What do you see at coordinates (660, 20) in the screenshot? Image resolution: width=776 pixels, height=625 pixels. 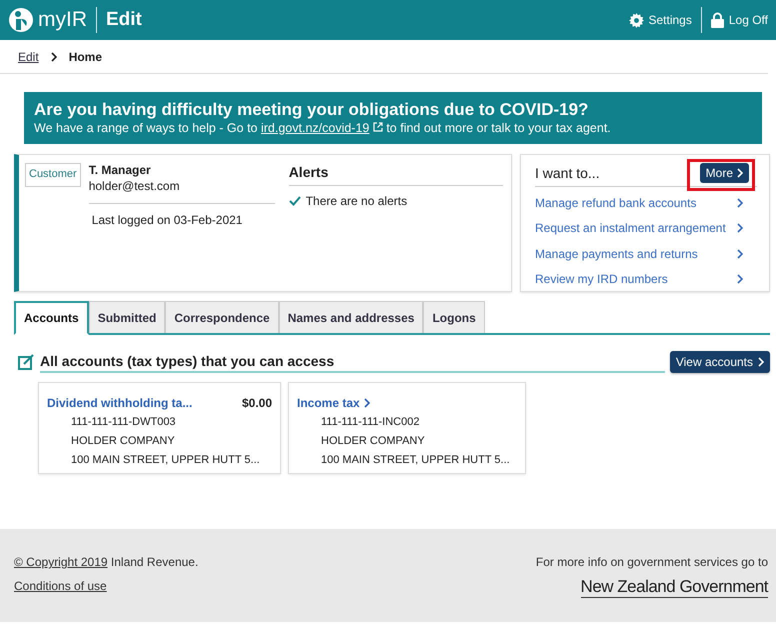 I see `settings-button: Settings` at bounding box center [660, 20].